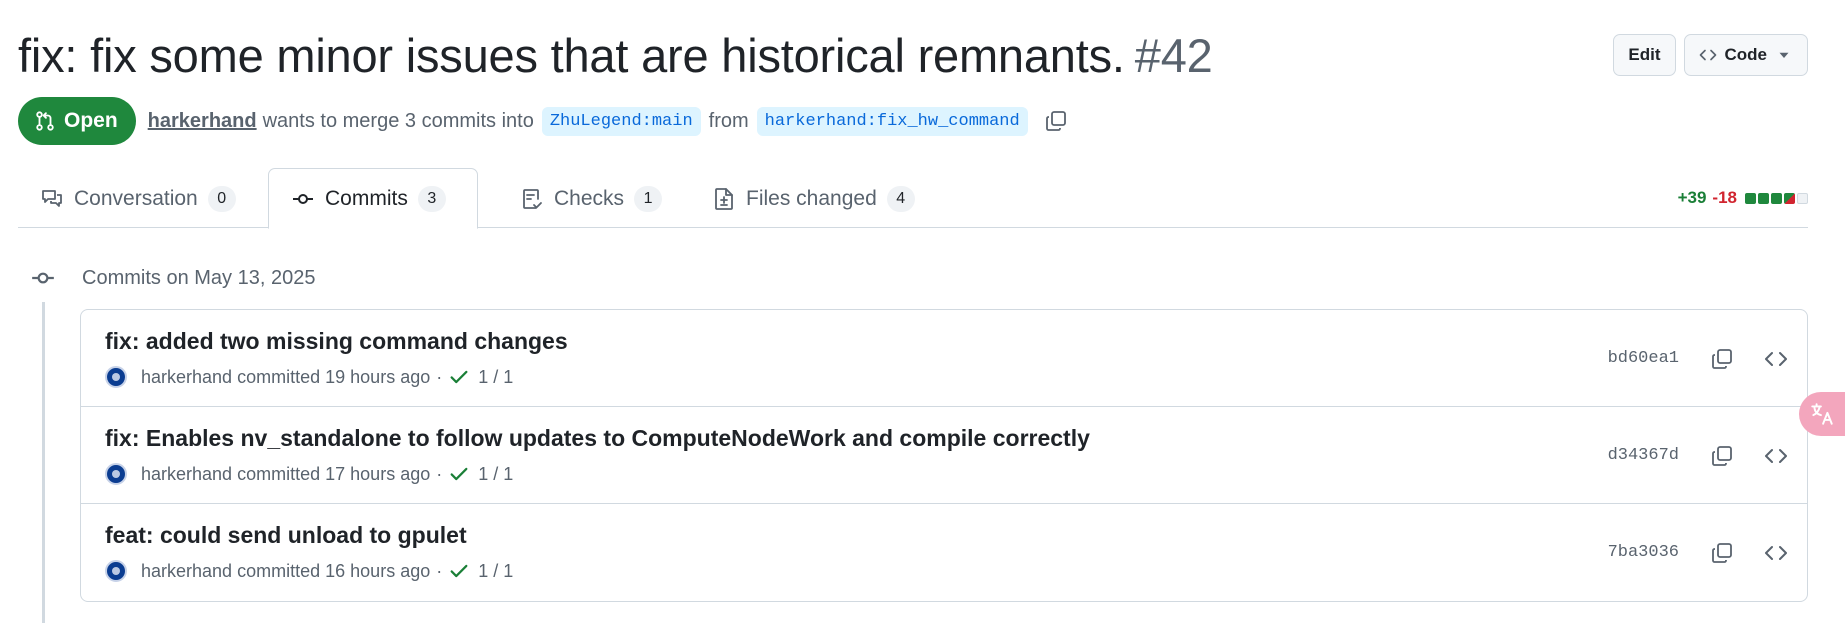  I want to click on checklist-icon, so click(532, 198).